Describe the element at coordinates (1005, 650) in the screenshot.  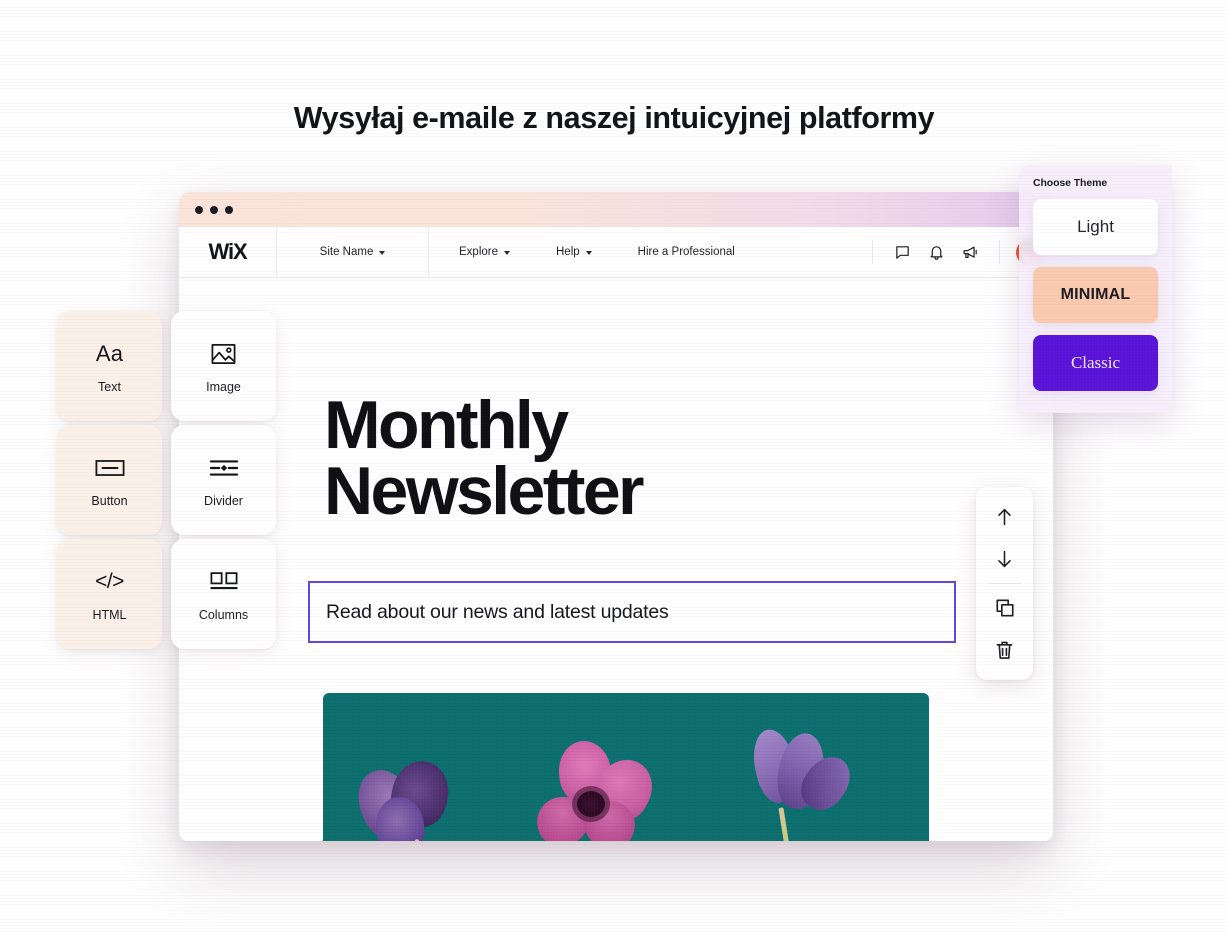
I see `delete-icon` at that location.